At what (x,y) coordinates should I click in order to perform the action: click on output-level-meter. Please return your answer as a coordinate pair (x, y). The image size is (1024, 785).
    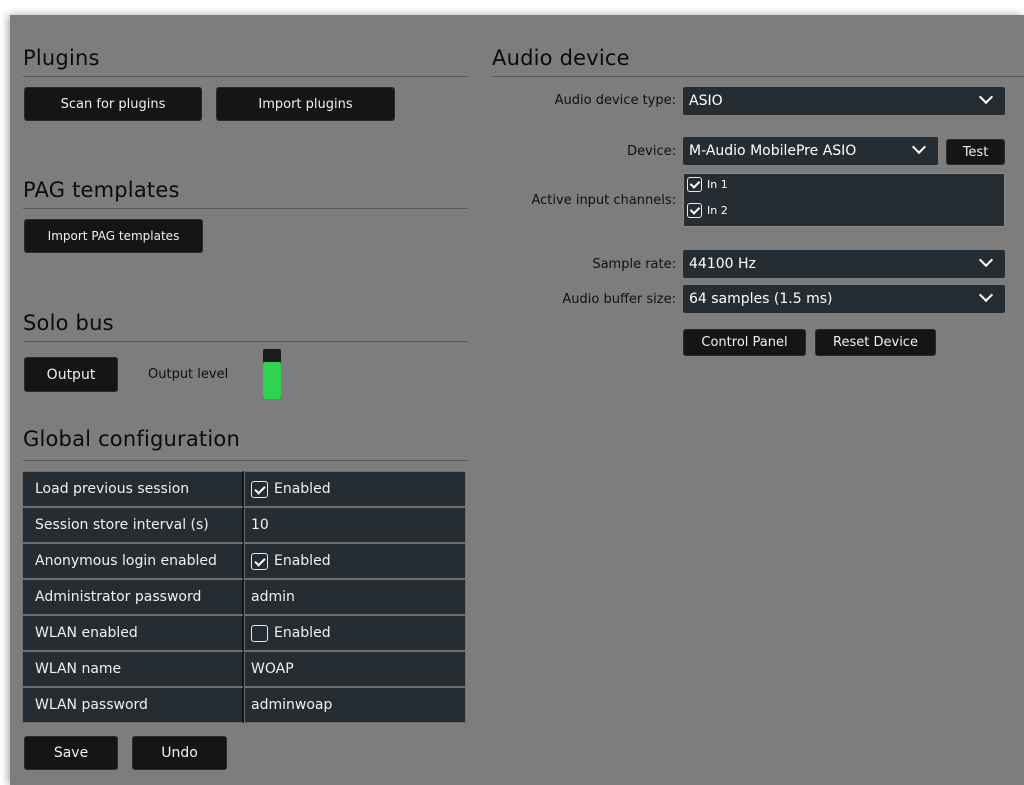
    Looking at the image, I should click on (272, 374).